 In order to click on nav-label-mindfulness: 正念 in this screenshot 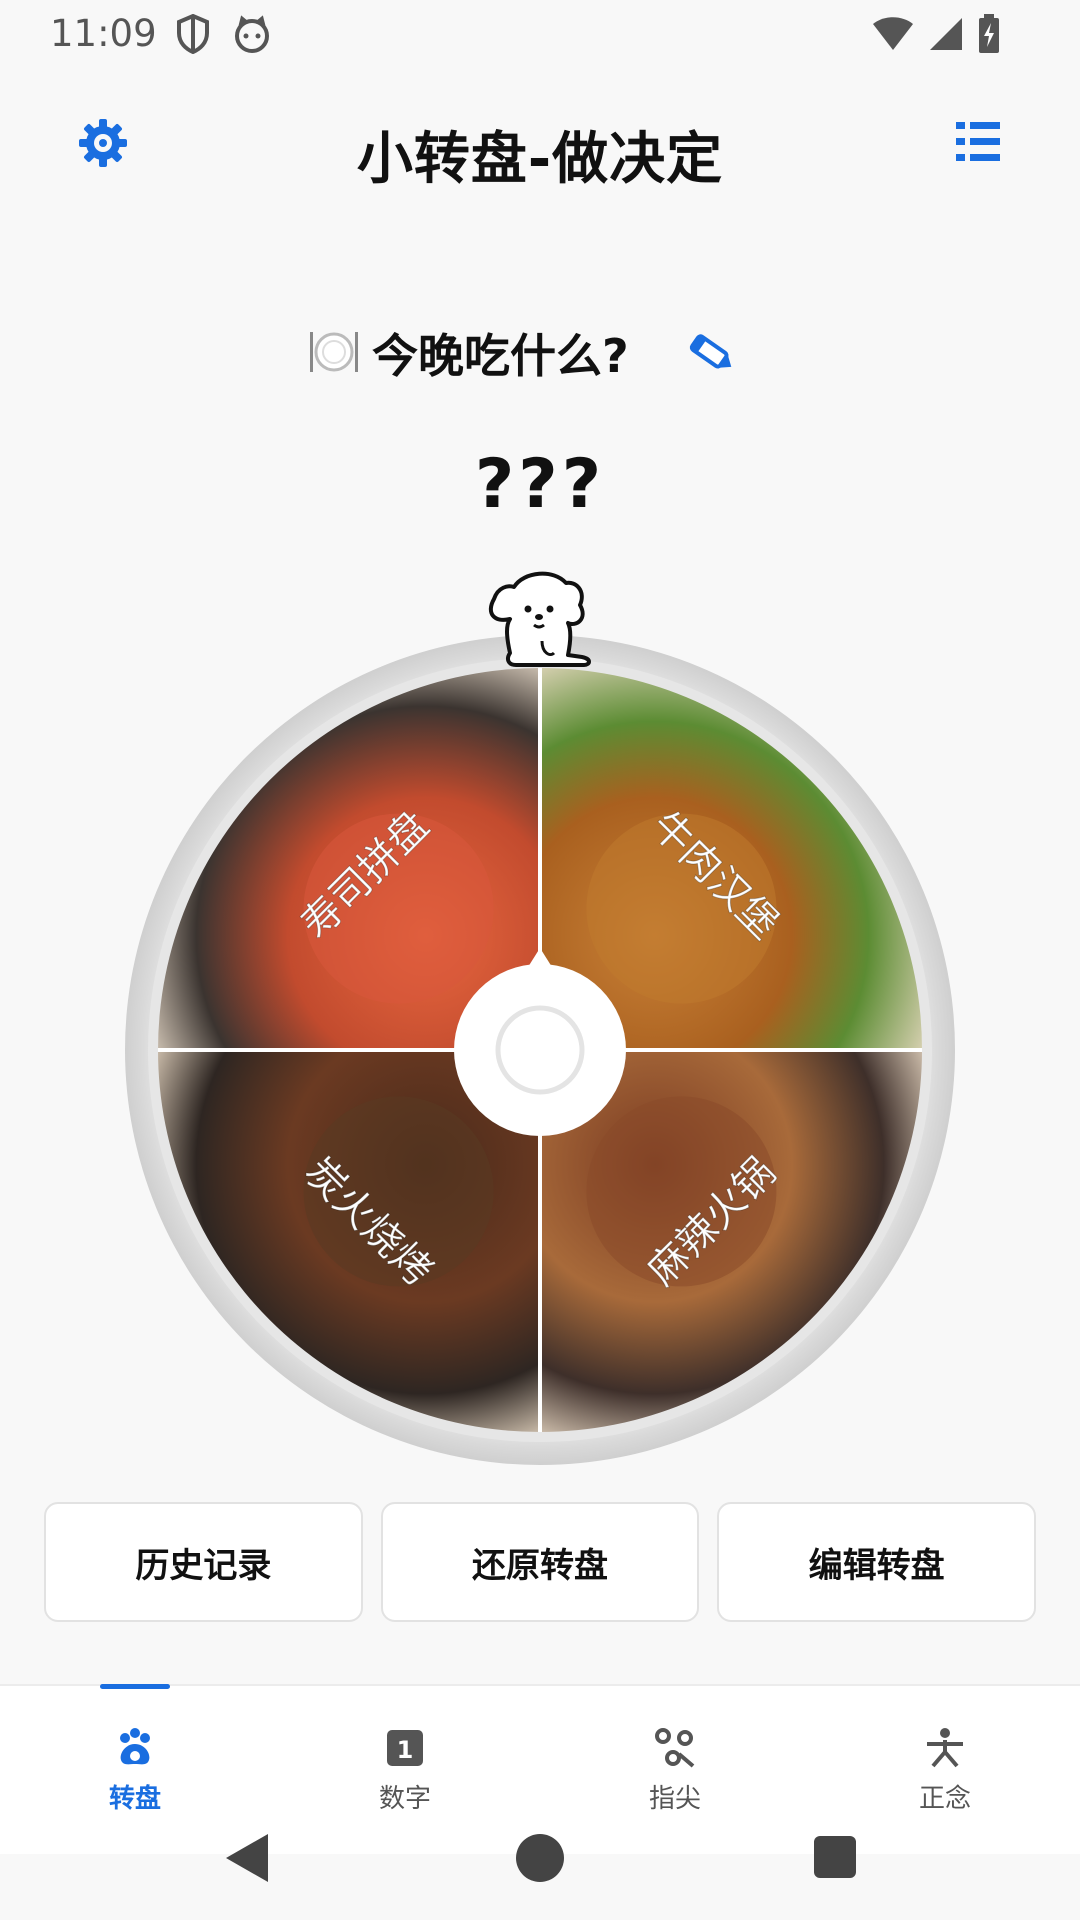, I will do `click(944, 1799)`.